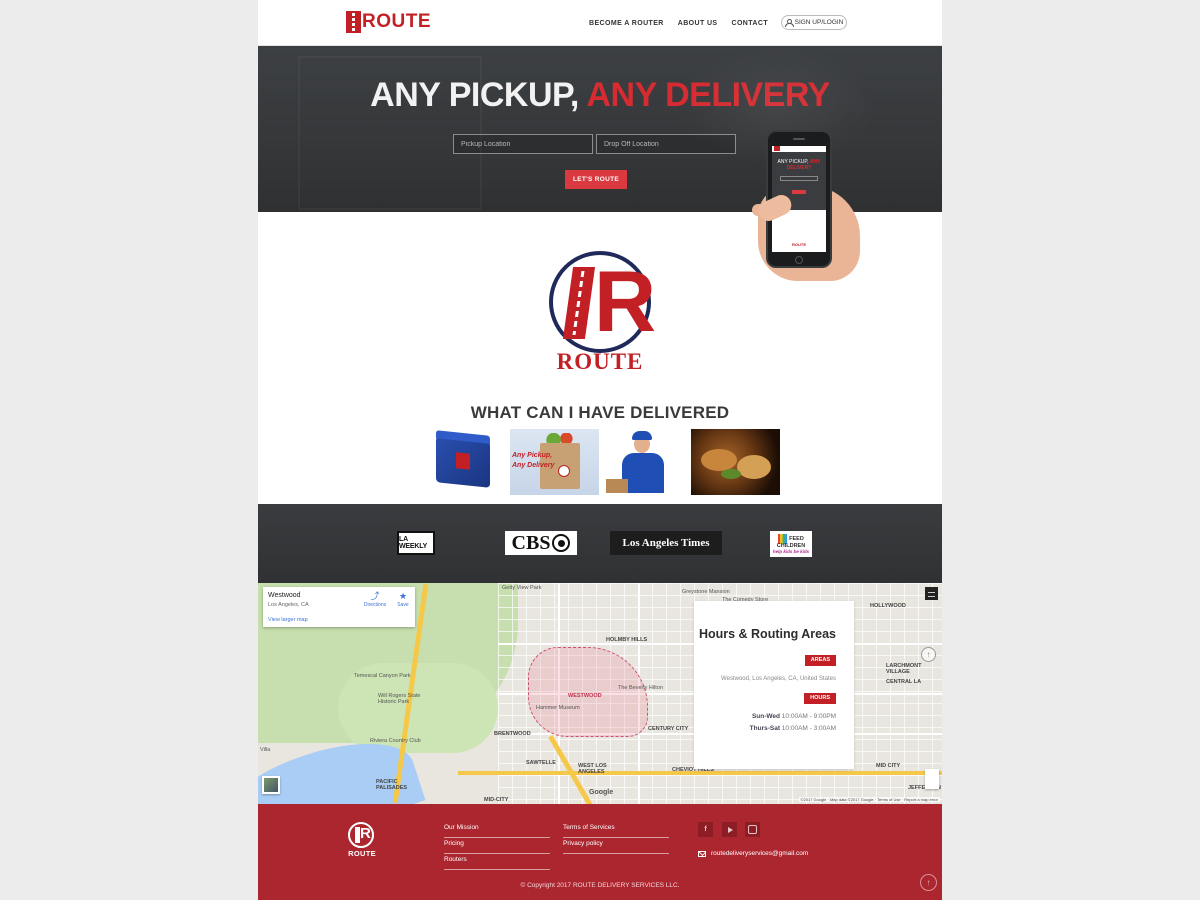  What do you see at coordinates (600, 361) in the screenshot?
I see `logo-word: ROUTE` at bounding box center [600, 361].